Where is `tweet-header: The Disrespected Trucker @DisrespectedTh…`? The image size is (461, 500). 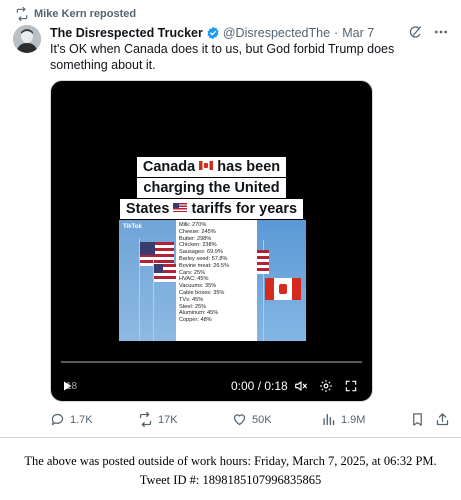 tweet-header: The Disrespected Trucker @DisrespectedTh… is located at coordinates (250, 32).